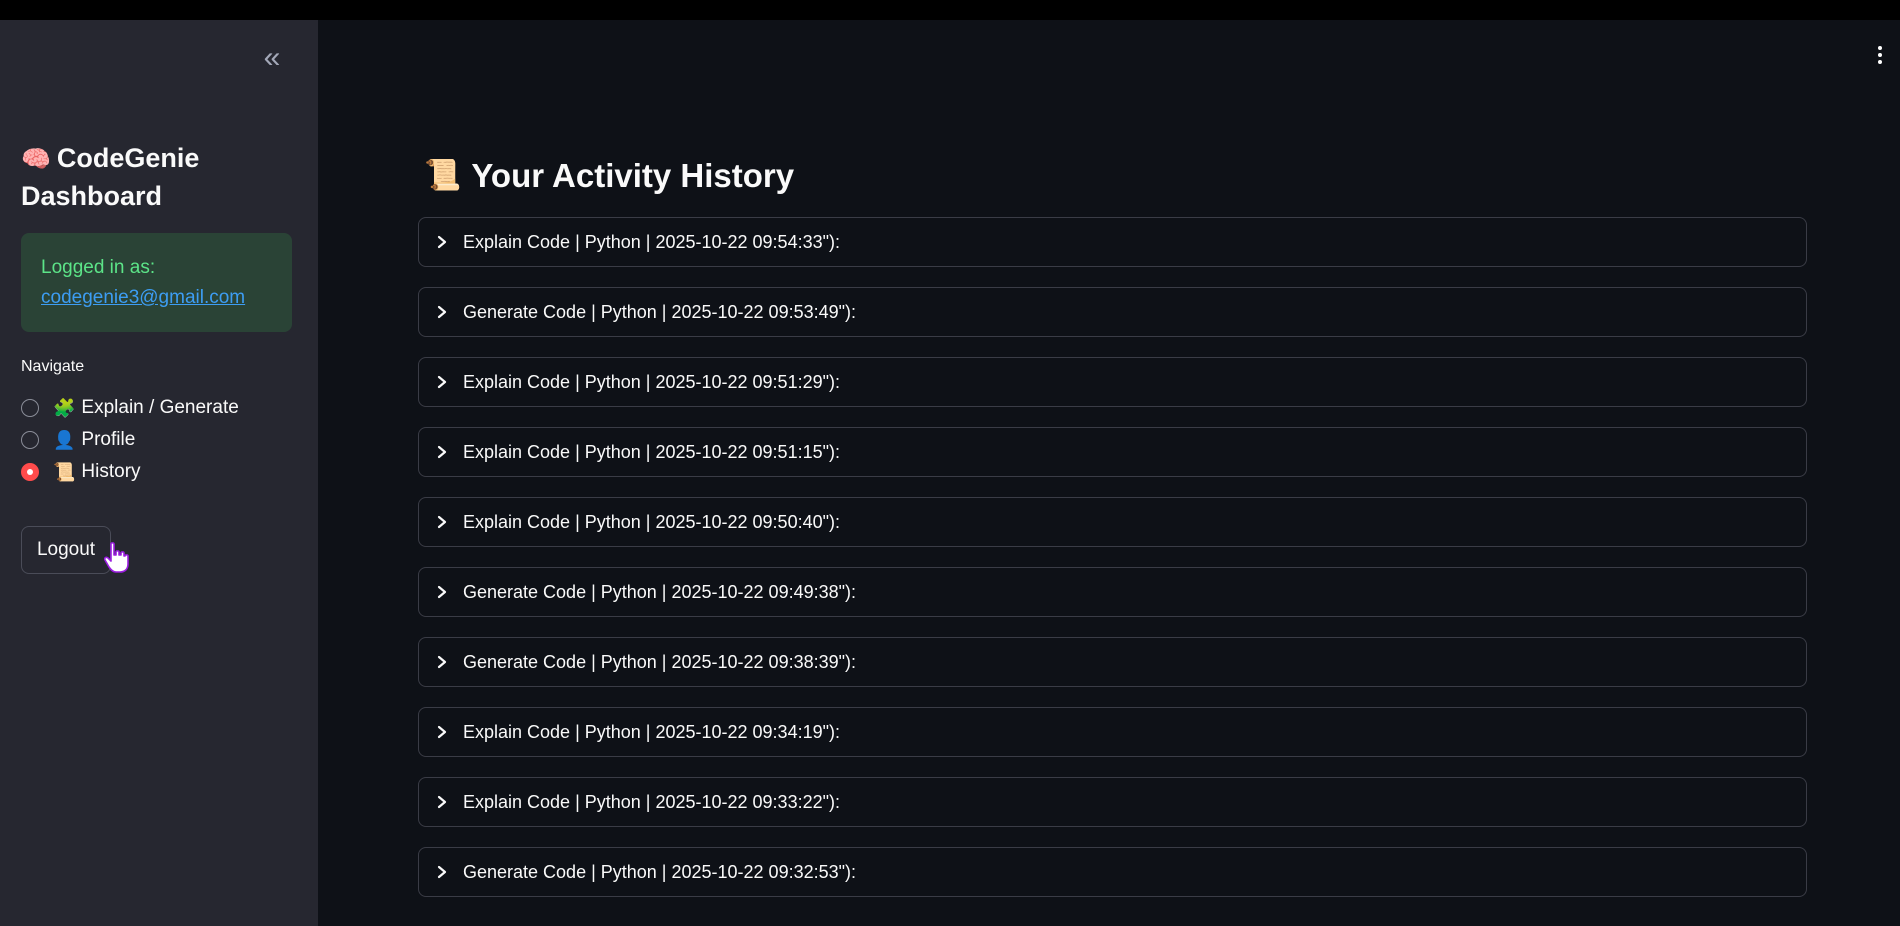 This screenshot has width=1900, height=926. Describe the element at coordinates (950, 10) in the screenshot. I see `top-bar` at that location.